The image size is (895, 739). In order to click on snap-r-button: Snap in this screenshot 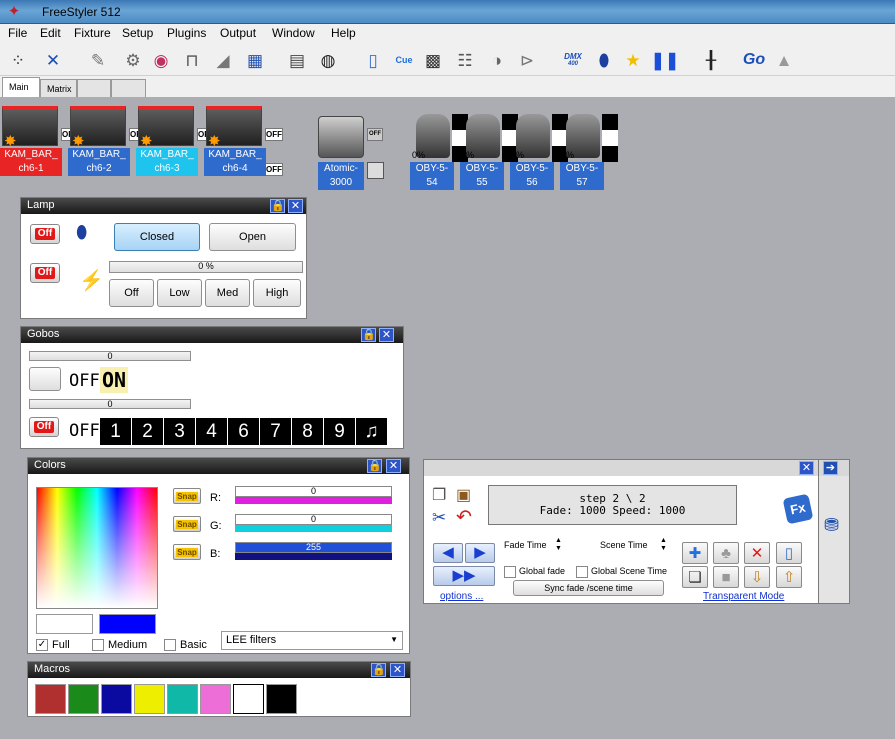, I will do `click(187, 496)`.